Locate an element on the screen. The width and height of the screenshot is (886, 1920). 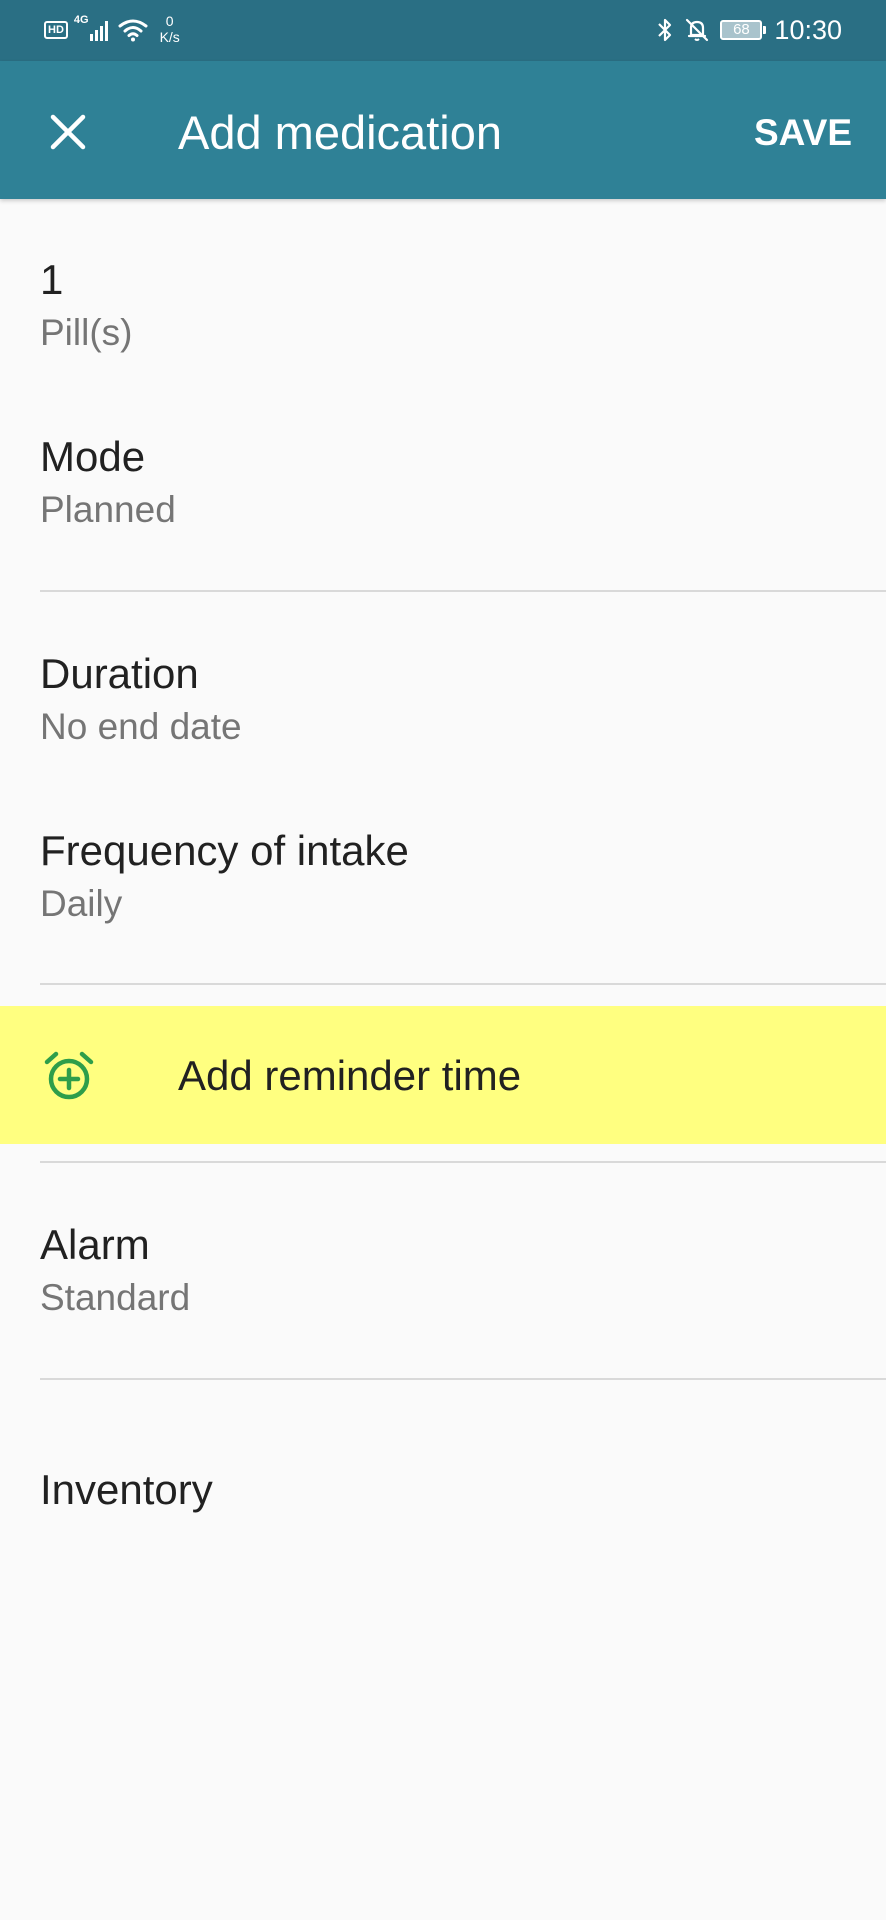
duration-label: Duration is located at coordinates (119, 673).